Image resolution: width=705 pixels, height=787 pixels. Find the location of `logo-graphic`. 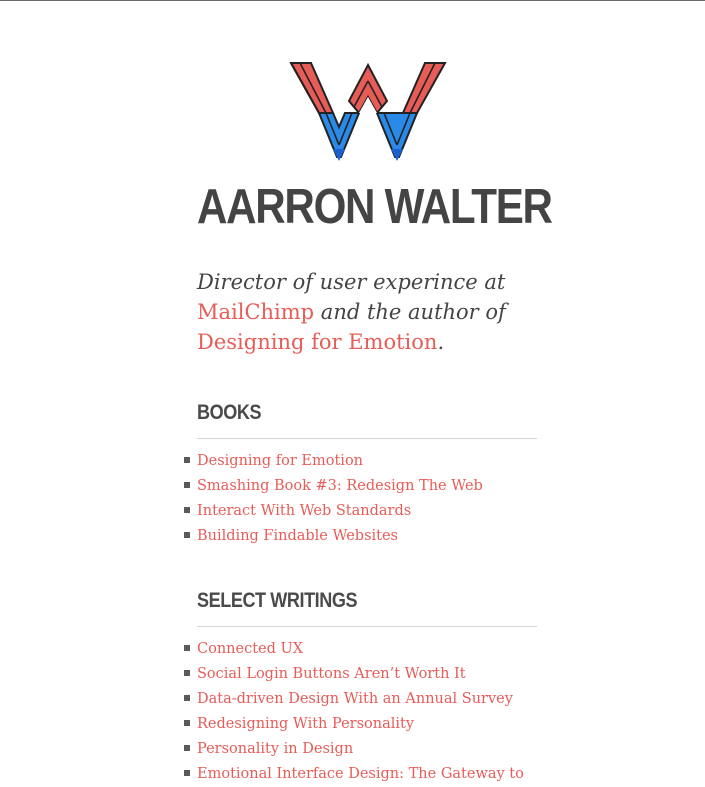

logo-graphic is located at coordinates (368, 111).